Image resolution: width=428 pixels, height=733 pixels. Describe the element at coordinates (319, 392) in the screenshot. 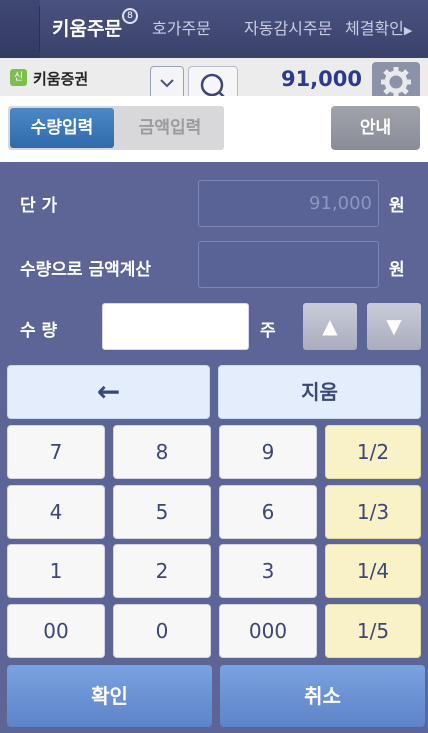

I see `clear-button: 지움` at that location.